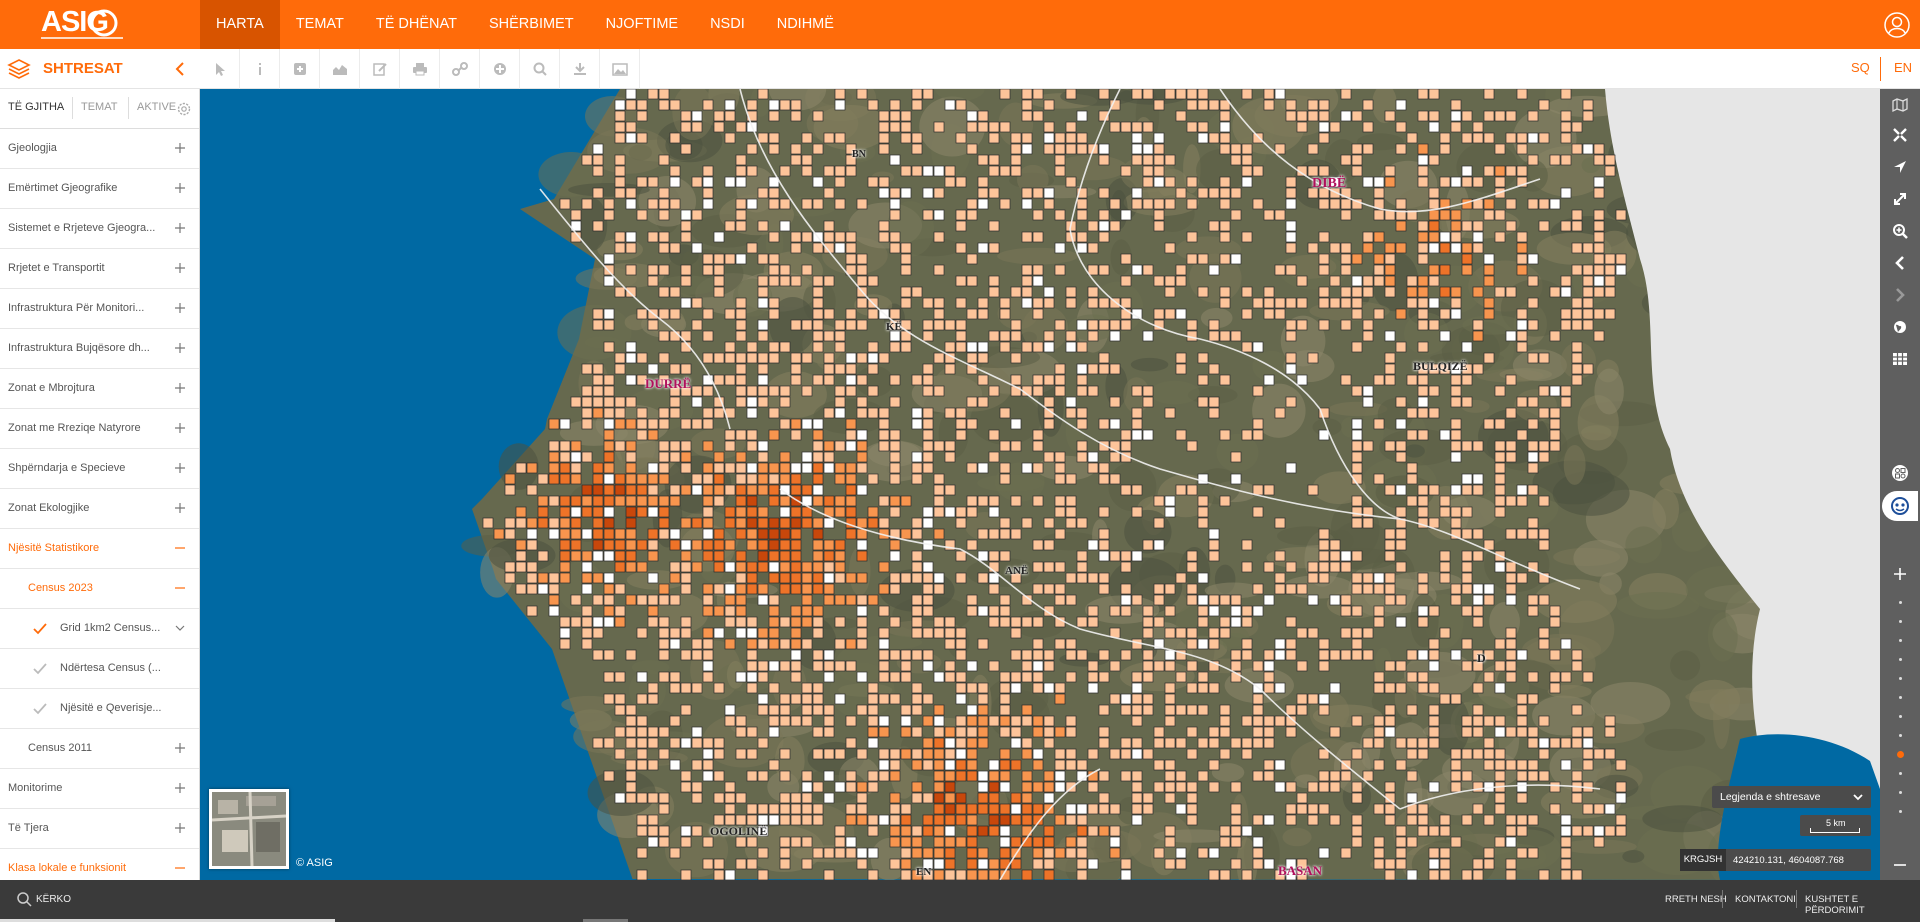 This screenshot has width=1920, height=922. What do you see at coordinates (1696, 899) in the screenshot?
I see `footer-link-rreth-nesh: RRETH NESH` at bounding box center [1696, 899].